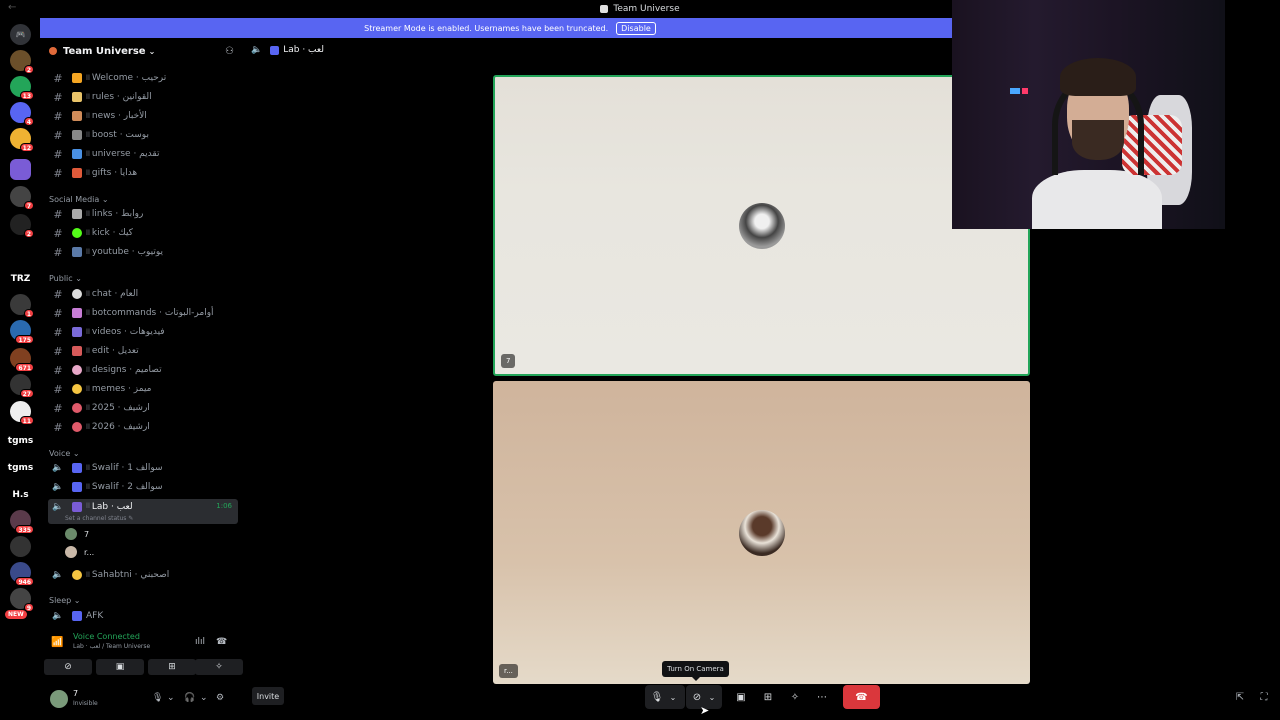 This screenshot has height=720, width=1280. I want to click on voice-user: 7, so click(77, 534).